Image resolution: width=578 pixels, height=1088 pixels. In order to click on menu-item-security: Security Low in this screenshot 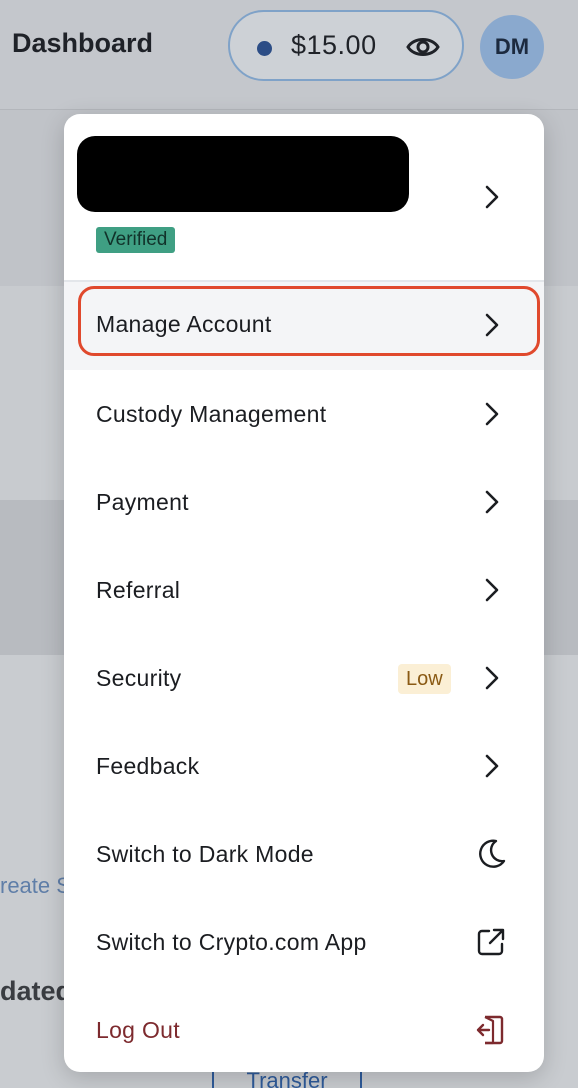, I will do `click(304, 678)`.